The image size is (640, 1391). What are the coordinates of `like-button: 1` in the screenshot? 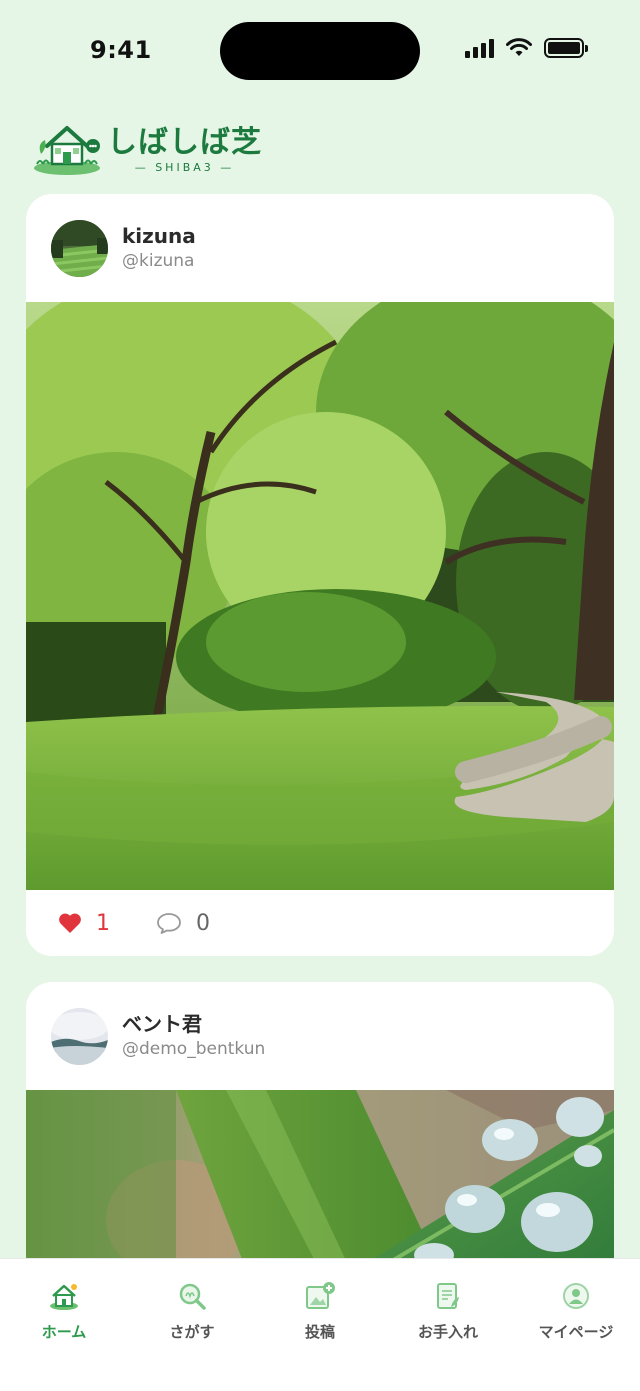 It's located at (84, 923).